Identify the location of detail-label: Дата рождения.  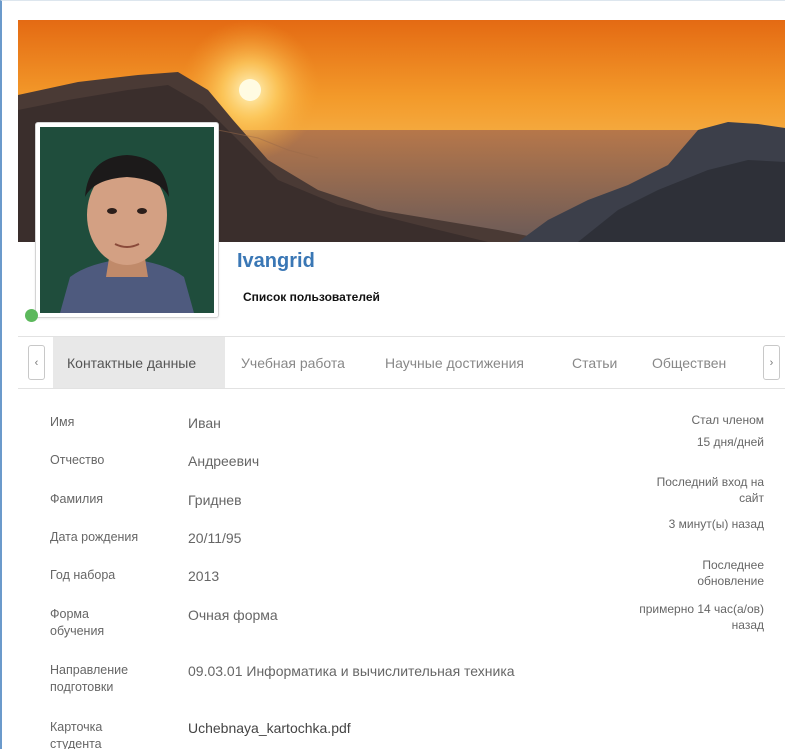
(94, 537).